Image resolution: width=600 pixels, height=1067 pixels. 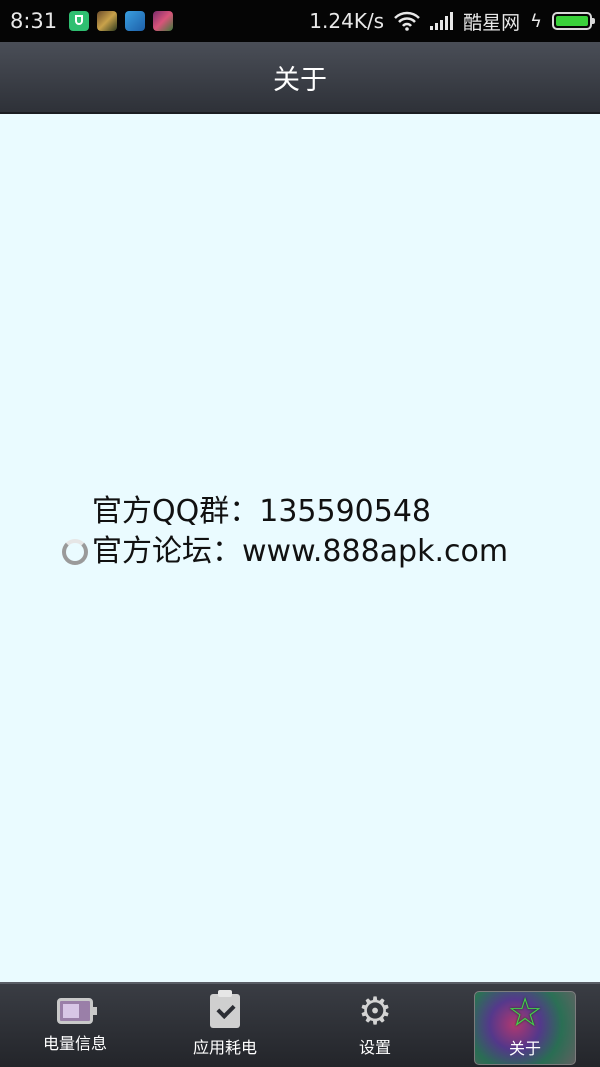 I want to click on clipboard-check-icon, so click(x=225, y=1008).